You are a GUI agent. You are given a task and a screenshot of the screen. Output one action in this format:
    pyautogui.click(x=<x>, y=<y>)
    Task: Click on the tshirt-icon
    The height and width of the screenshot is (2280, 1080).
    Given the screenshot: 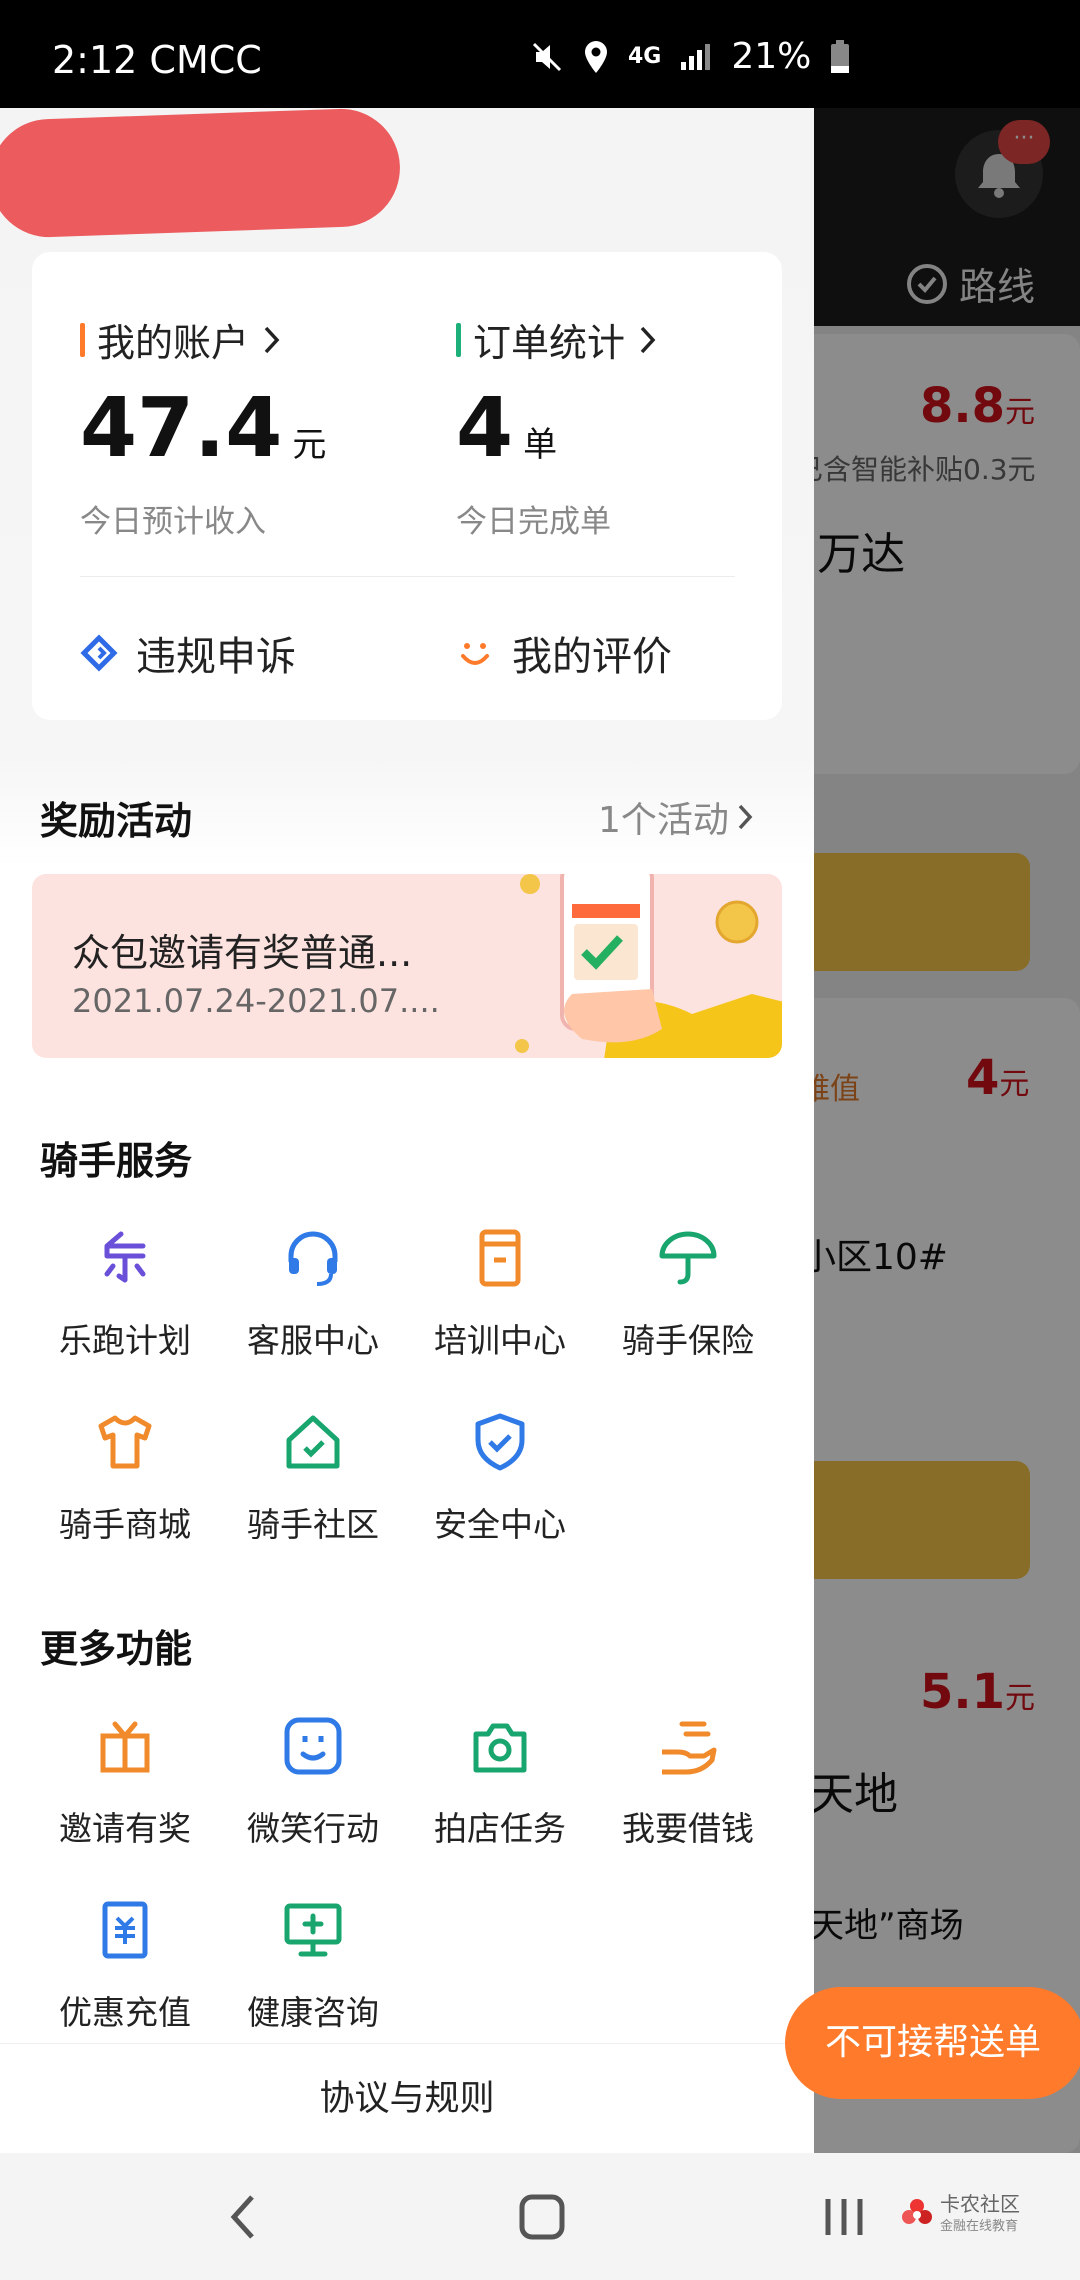 What is the action you would take?
    pyautogui.click(x=125, y=1442)
    